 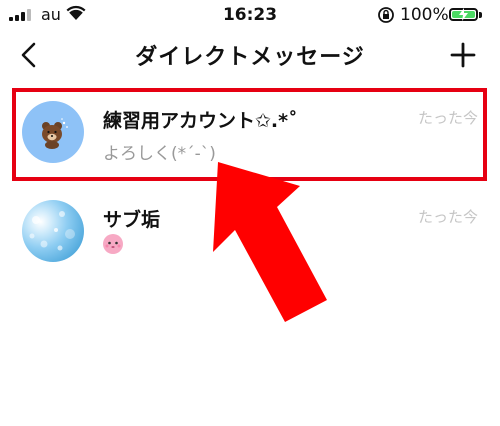 I want to click on bear-icon, so click(x=55, y=133).